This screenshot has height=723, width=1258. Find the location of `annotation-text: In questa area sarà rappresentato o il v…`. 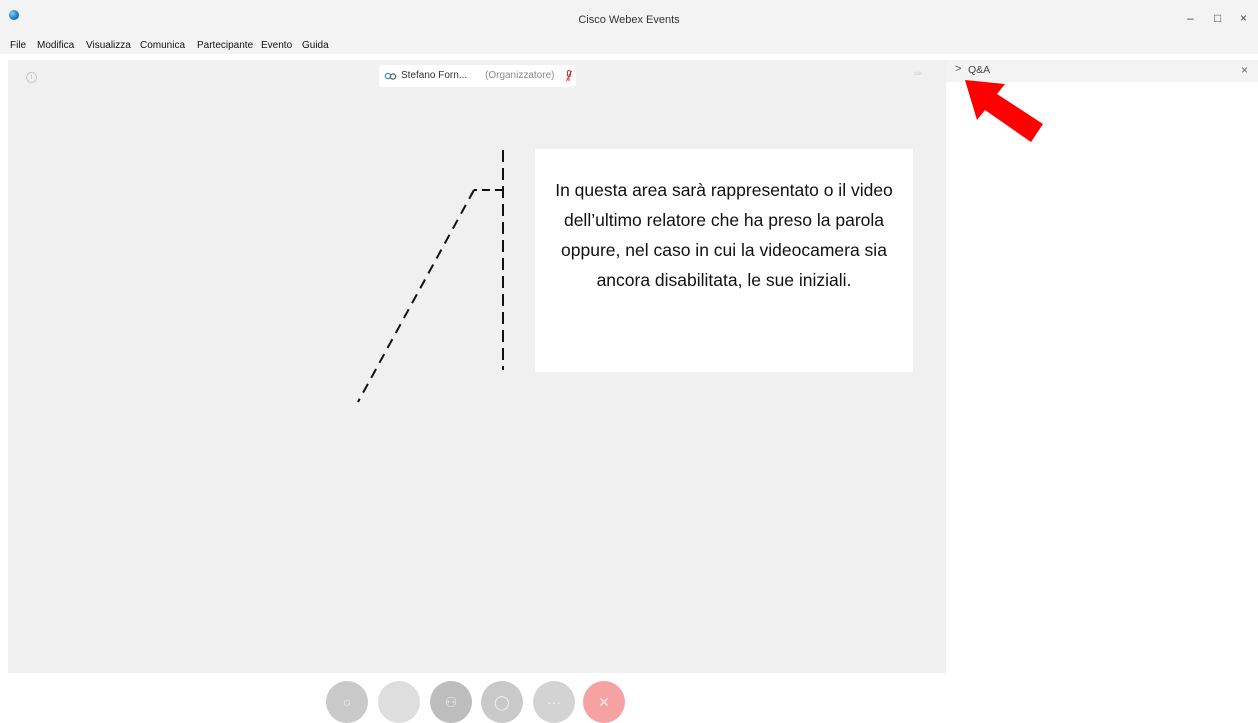

annotation-text: In questa area sarà rappresentato o il v… is located at coordinates (724, 235).